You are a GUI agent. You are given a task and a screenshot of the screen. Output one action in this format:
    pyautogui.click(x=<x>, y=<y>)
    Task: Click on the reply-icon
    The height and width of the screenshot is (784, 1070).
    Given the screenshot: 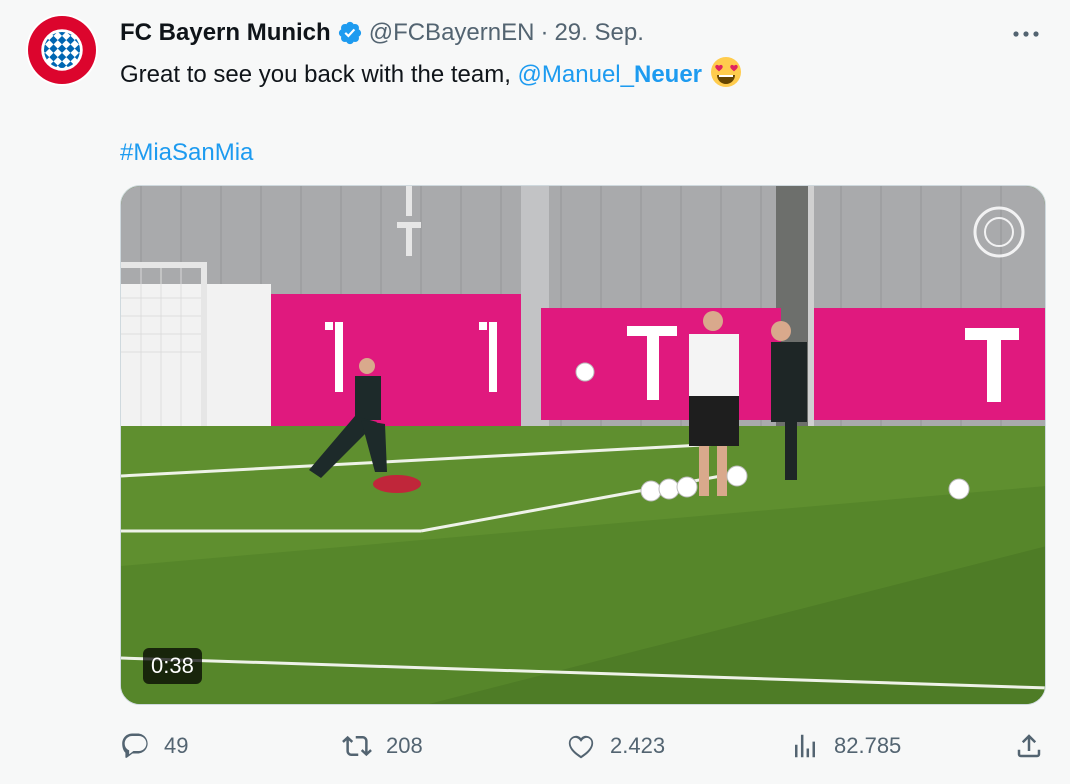 What is the action you would take?
    pyautogui.click(x=135, y=745)
    